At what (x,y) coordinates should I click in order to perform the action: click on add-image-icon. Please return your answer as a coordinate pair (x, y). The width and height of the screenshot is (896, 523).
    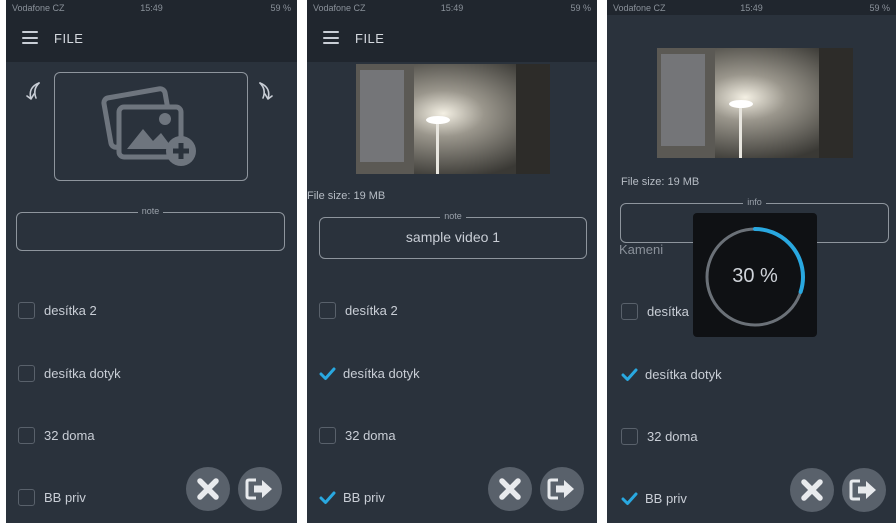
    Looking at the image, I should click on (148, 126).